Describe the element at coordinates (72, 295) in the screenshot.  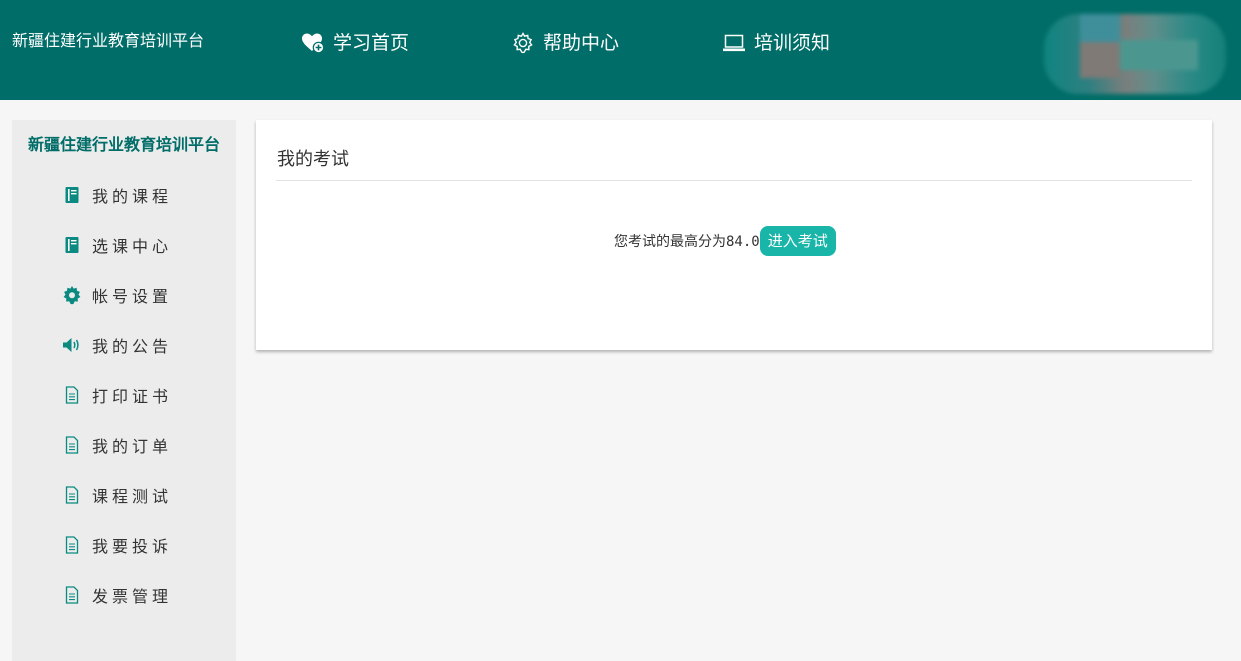
I see `gear-icon` at that location.